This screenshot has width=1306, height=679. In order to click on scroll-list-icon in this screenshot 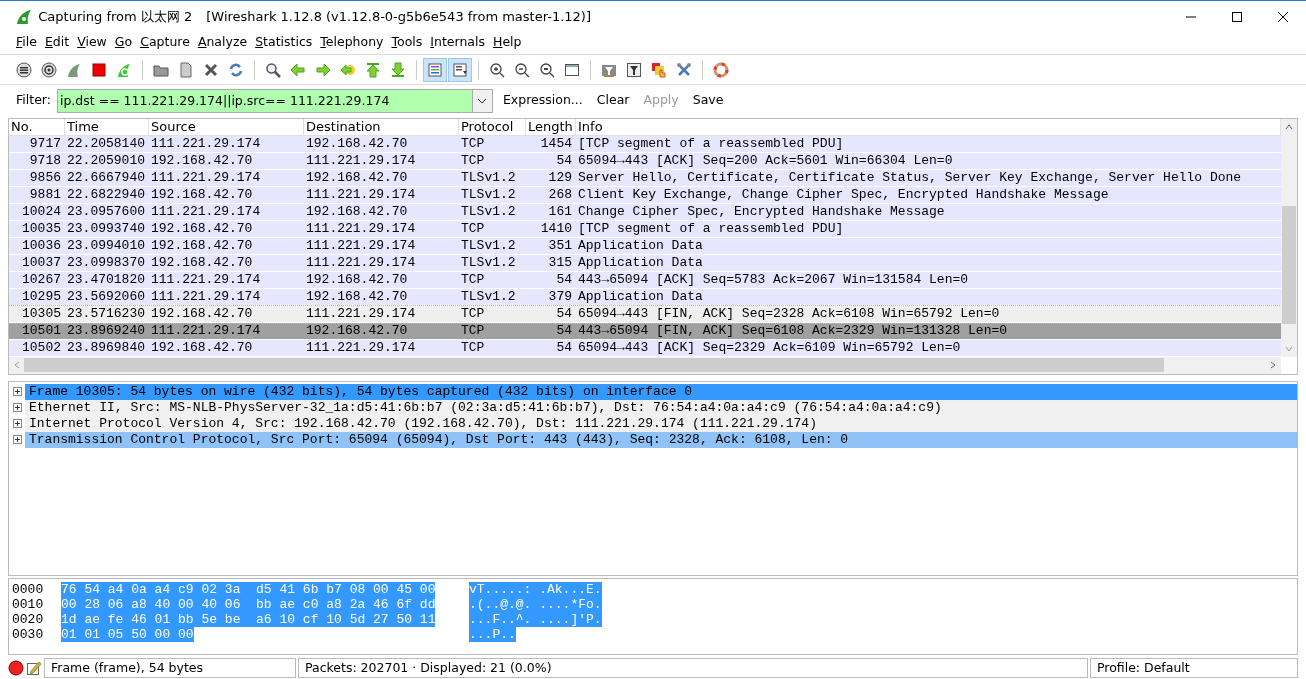, I will do `click(460, 69)`.